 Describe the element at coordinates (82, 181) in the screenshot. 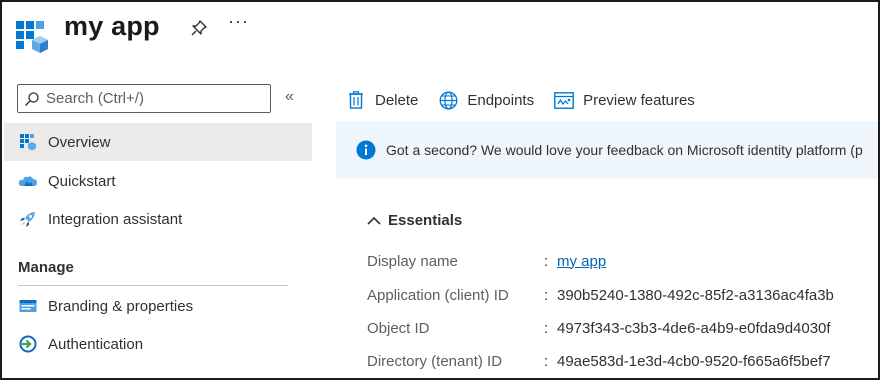

I see `sidebar-item-label: Quickstart` at that location.